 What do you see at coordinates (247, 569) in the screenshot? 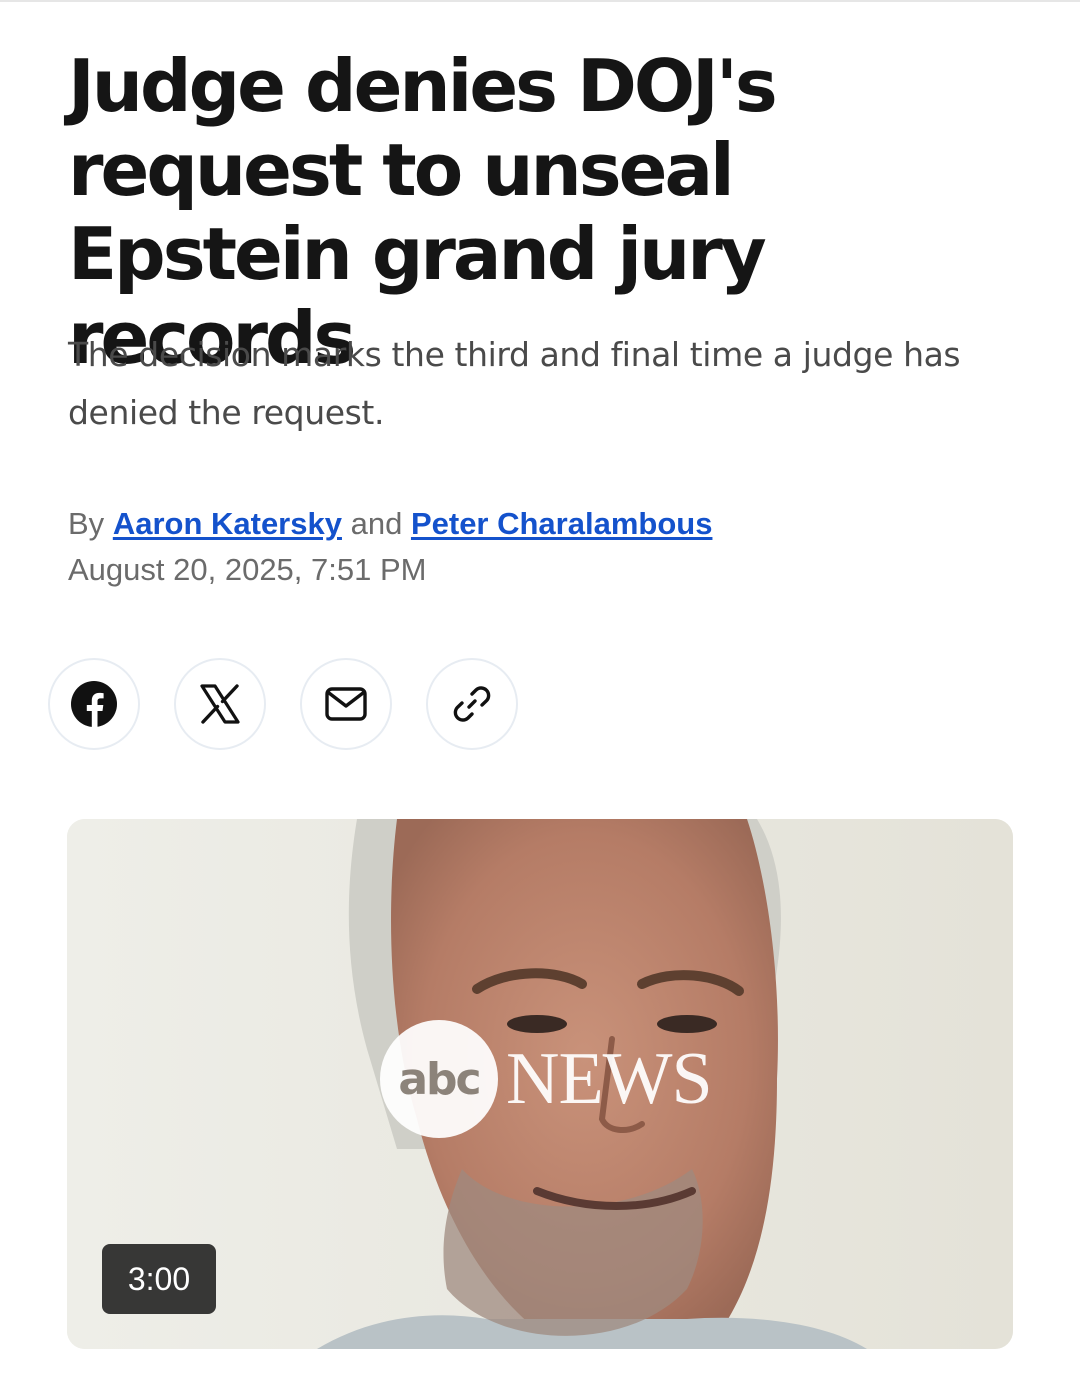
I see `article-timestamp: August 20, 2025, 7:51 PM` at bounding box center [247, 569].